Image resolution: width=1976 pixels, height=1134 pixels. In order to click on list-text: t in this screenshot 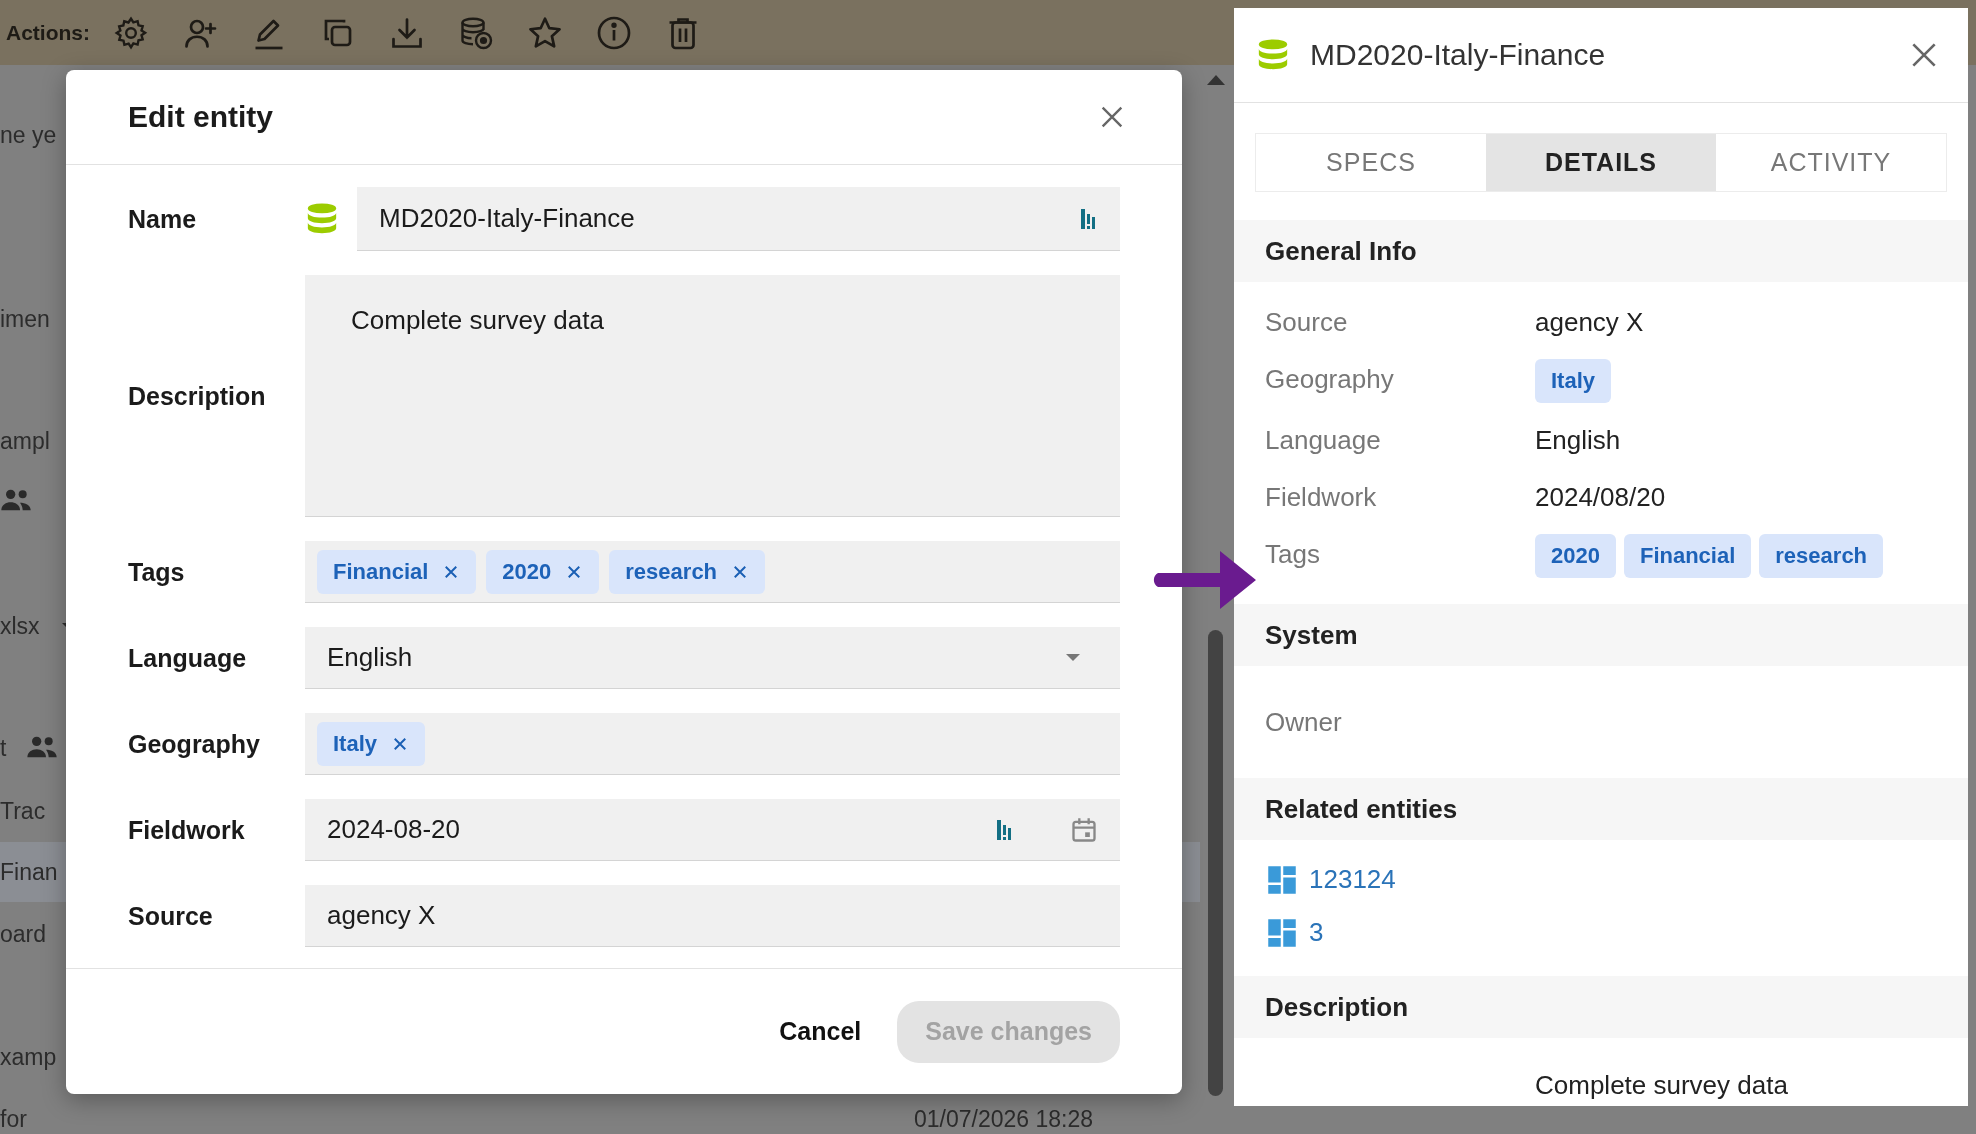, I will do `click(3, 748)`.